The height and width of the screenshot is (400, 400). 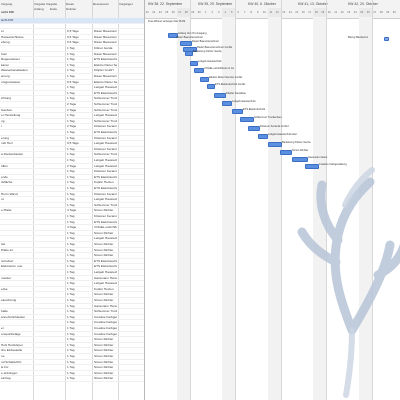 What do you see at coordinates (167, 21) in the screenshot?
I see `gantt-bar-label: Frau Wiener anzeigen Mo 15.09.` at bounding box center [167, 21].